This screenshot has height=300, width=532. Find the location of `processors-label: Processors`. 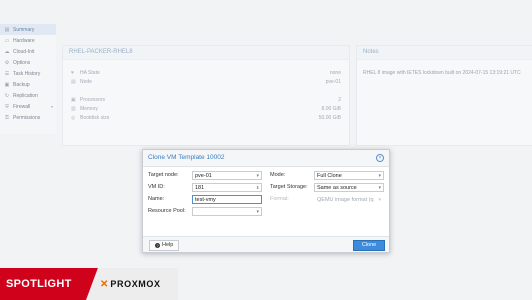

processors-label: Processors is located at coordinates (93, 99).